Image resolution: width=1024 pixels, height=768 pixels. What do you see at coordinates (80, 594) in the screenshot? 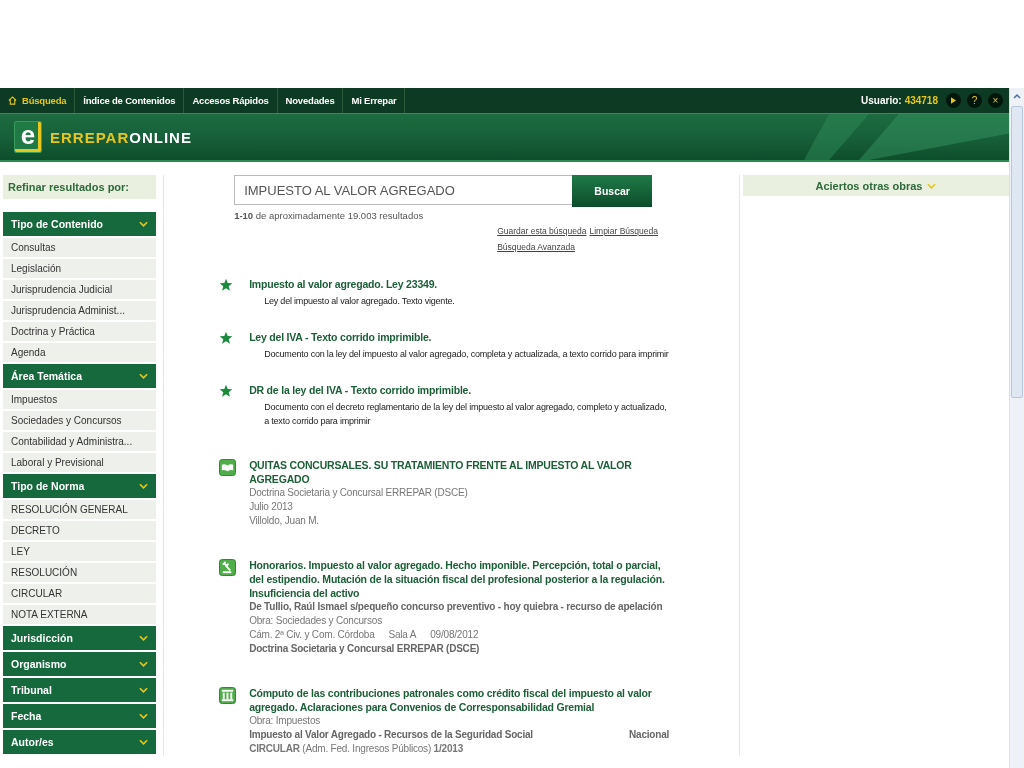
I see `filter-item: CIRCULAR` at bounding box center [80, 594].